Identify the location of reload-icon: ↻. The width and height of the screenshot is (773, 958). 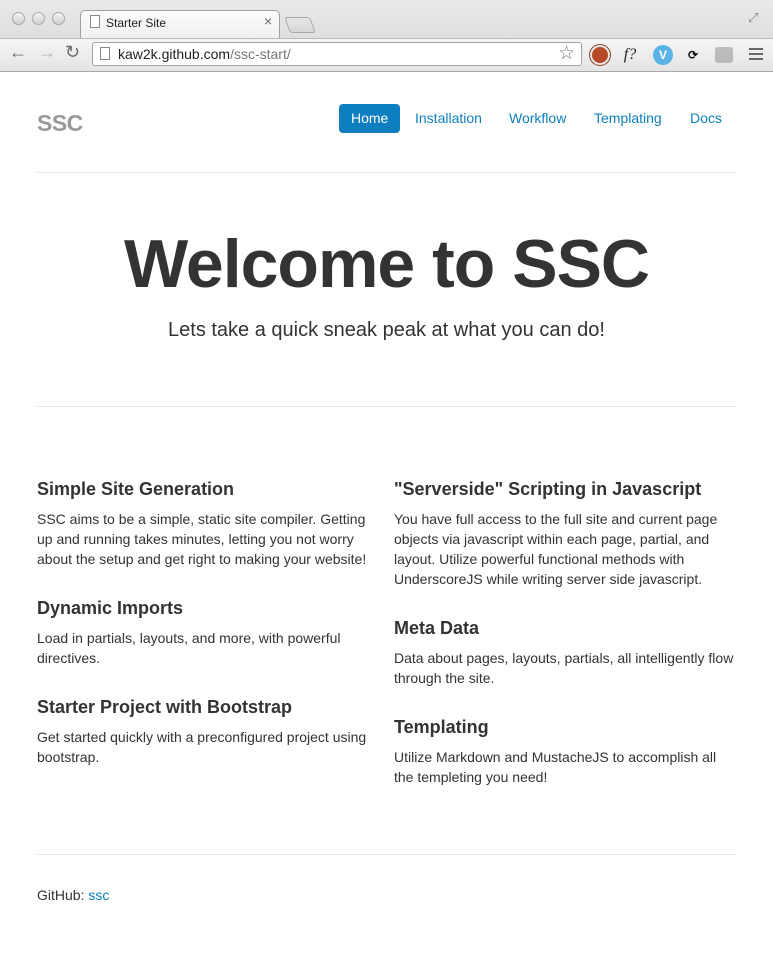
(72, 52).